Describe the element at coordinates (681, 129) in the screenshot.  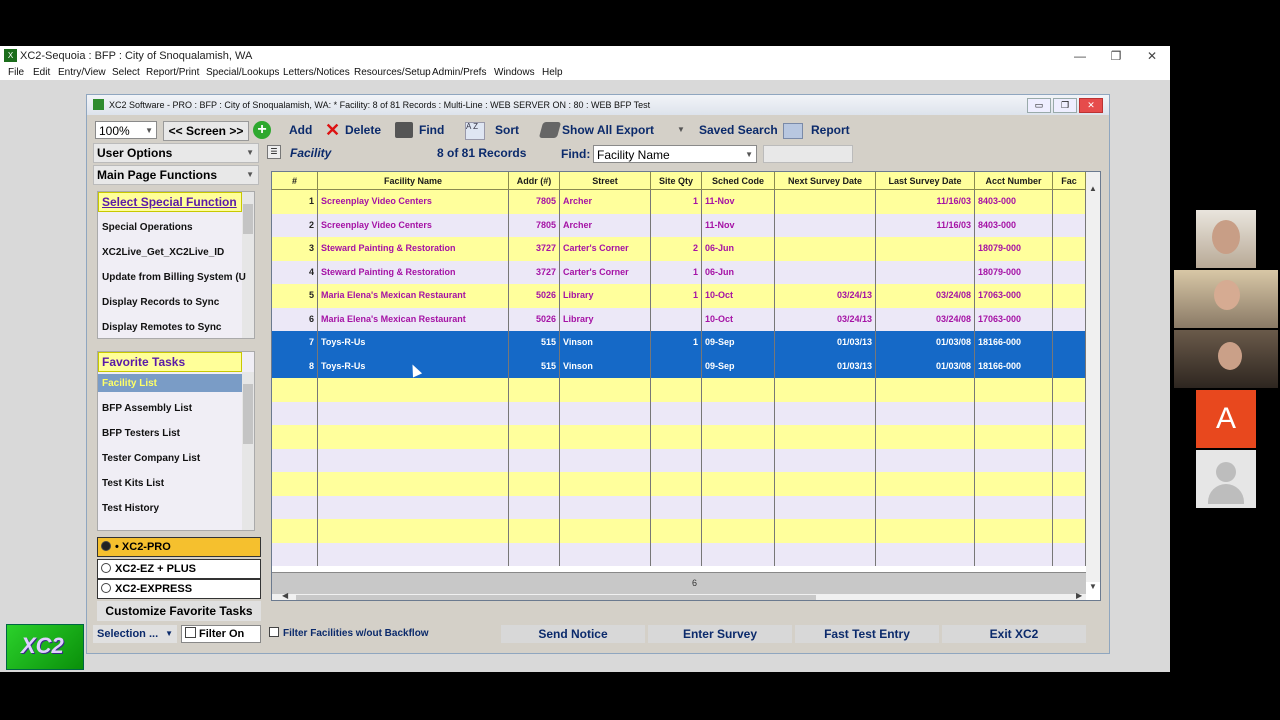
I see `export-dropdown-icon: ▼` at that location.